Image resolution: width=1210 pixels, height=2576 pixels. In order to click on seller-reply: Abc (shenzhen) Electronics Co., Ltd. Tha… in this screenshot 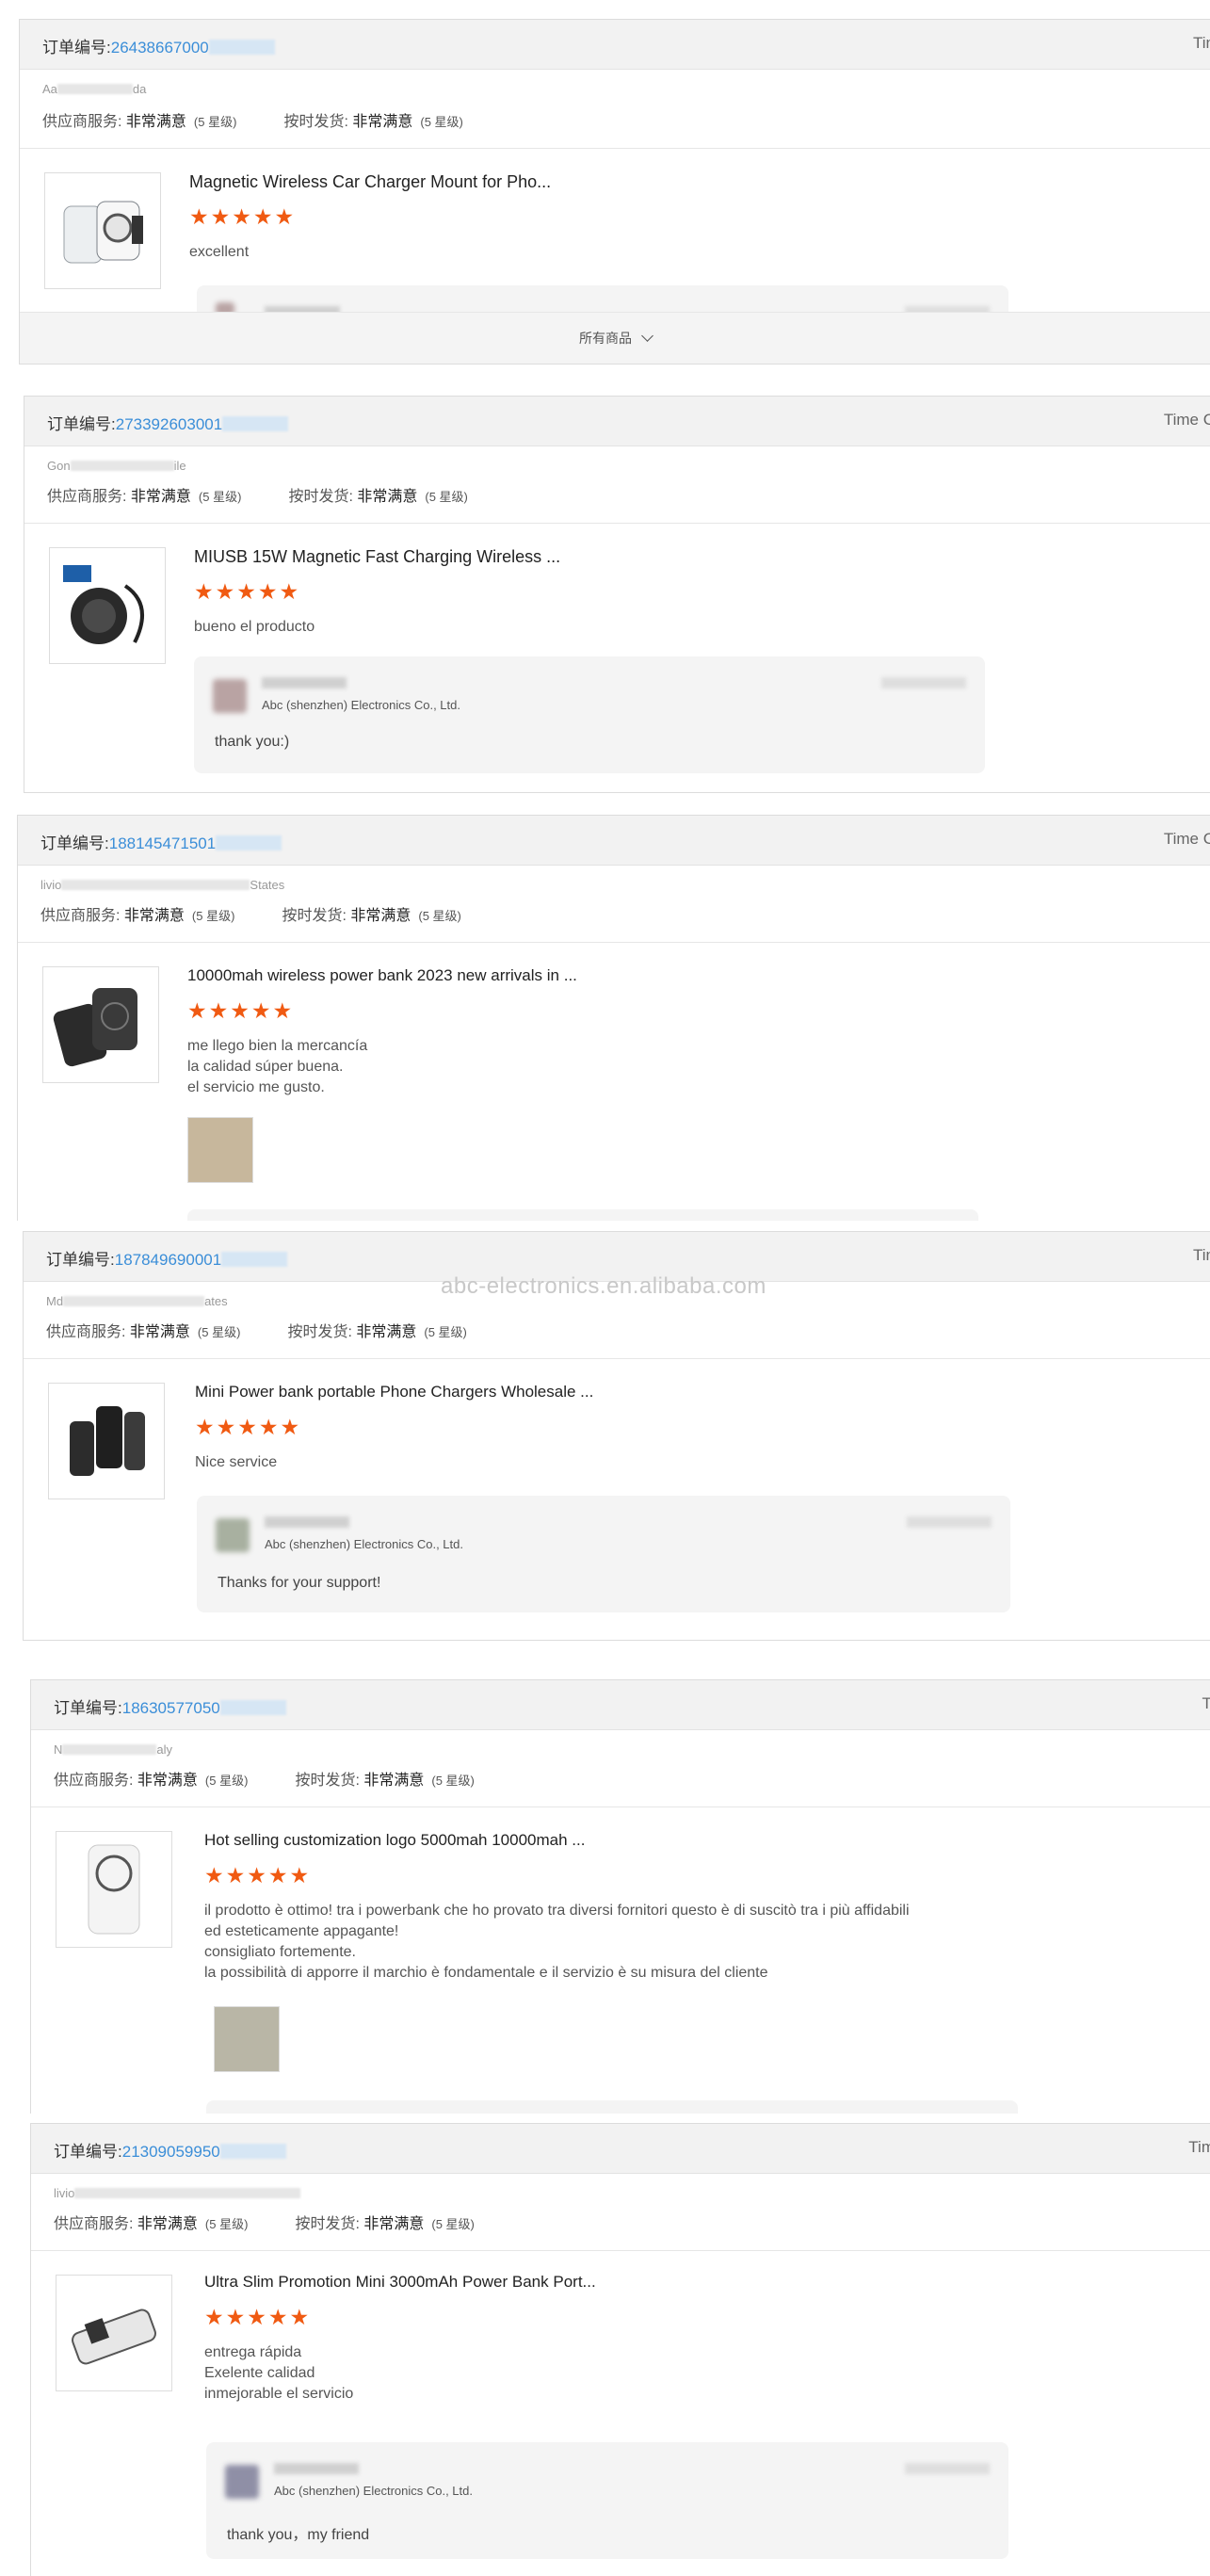, I will do `click(603, 1554)`.